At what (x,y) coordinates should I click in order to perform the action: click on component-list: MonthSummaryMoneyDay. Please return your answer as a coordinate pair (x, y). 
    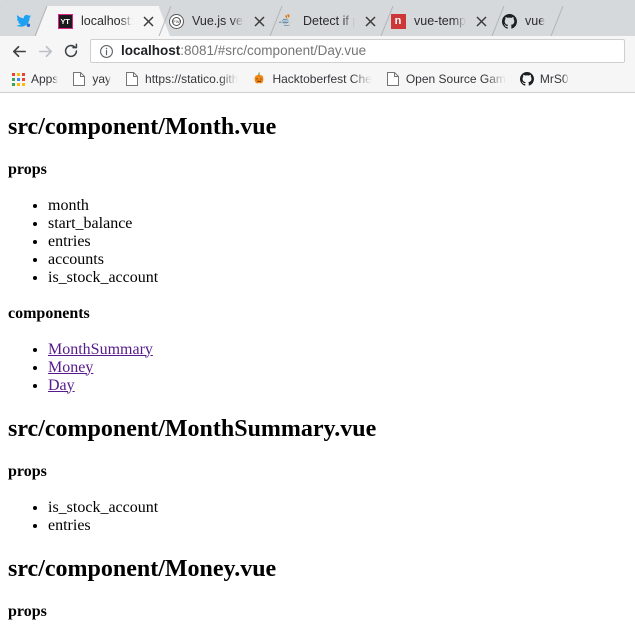
    Looking at the image, I should click on (317, 368).